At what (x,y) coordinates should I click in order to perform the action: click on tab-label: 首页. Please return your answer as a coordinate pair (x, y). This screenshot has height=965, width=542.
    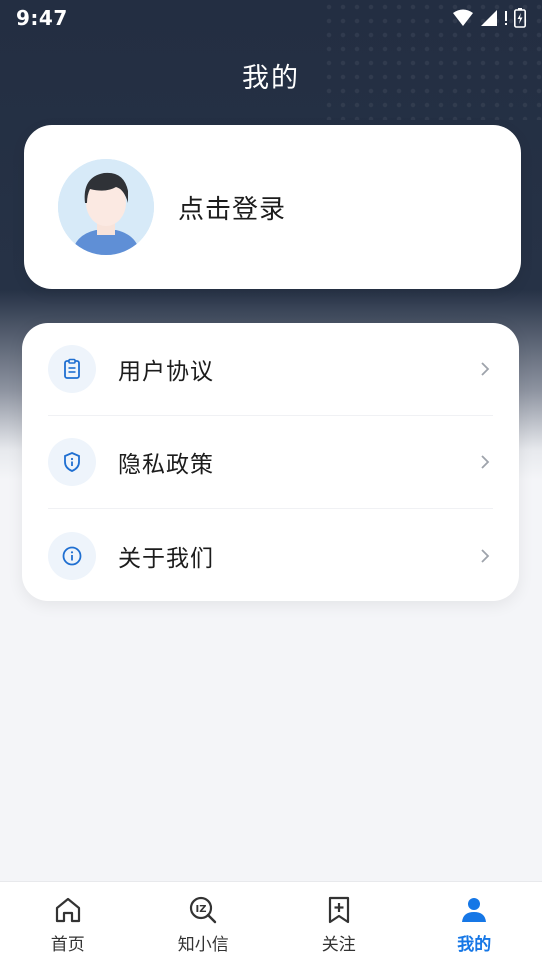
    Looking at the image, I should click on (67, 945).